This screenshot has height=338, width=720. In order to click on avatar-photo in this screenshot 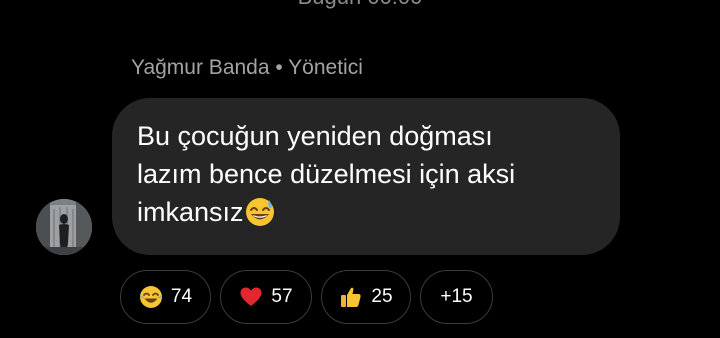, I will do `click(64, 227)`.